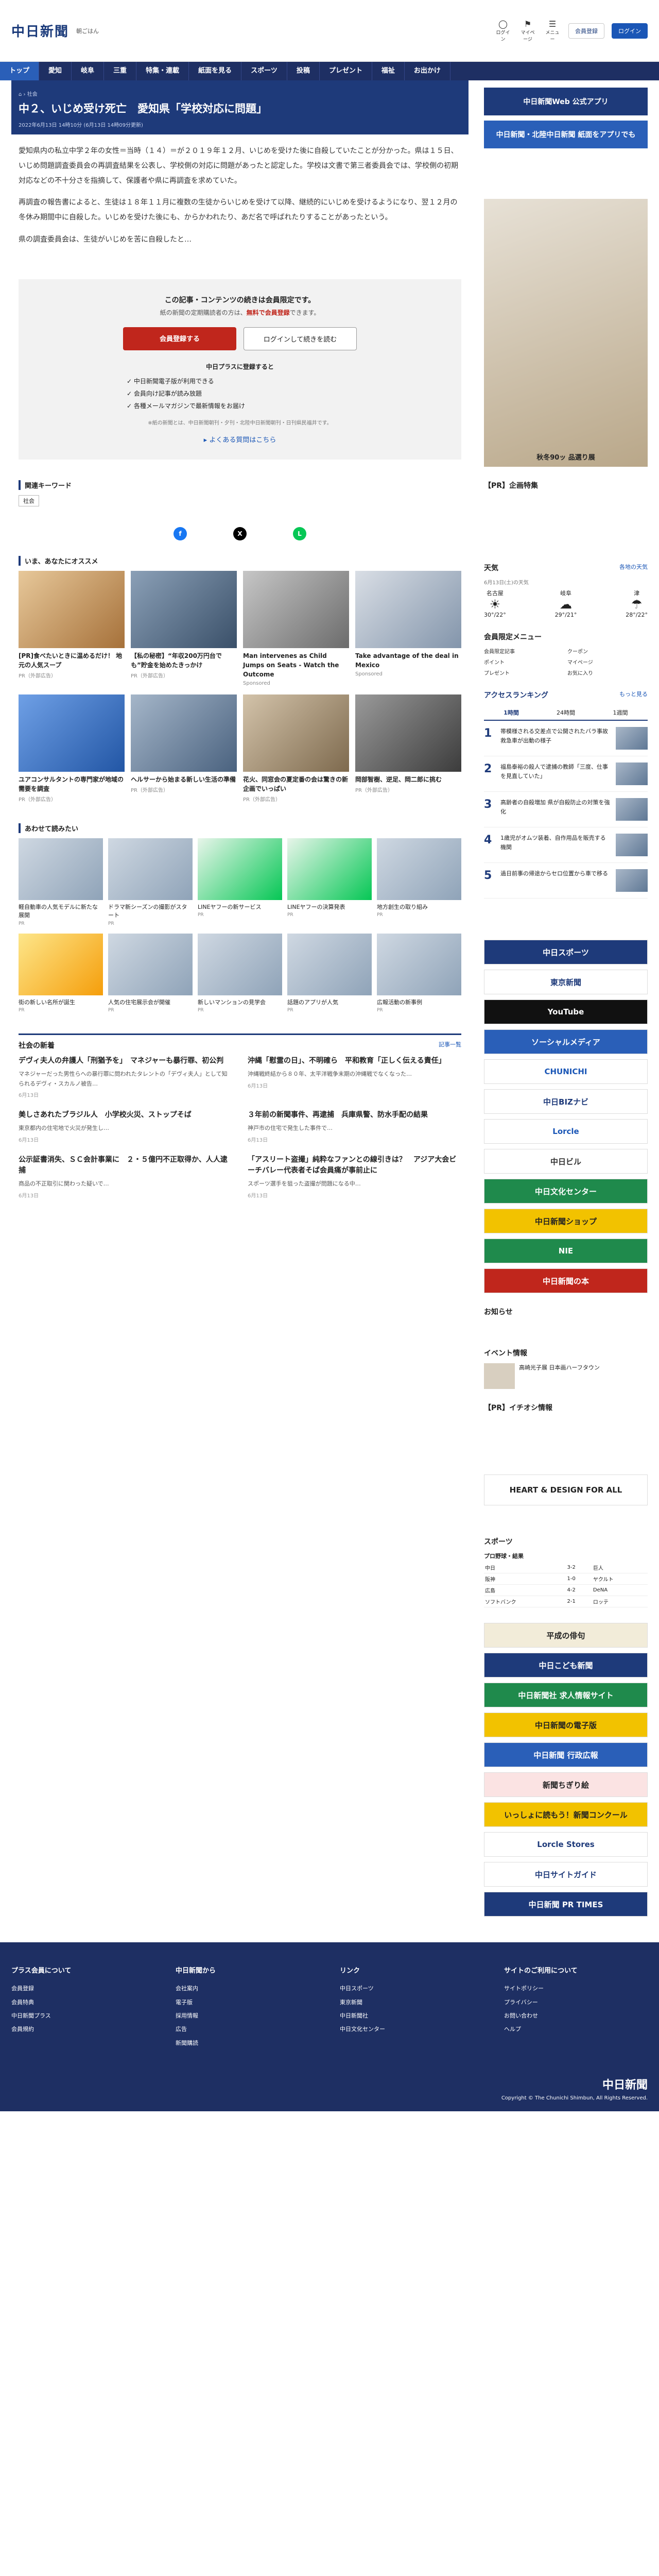  What do you see at coordinates (566, 1131) in the screenshot?
I see `sidebar-banner: Lorcle` at bounding box center [566, 1131].